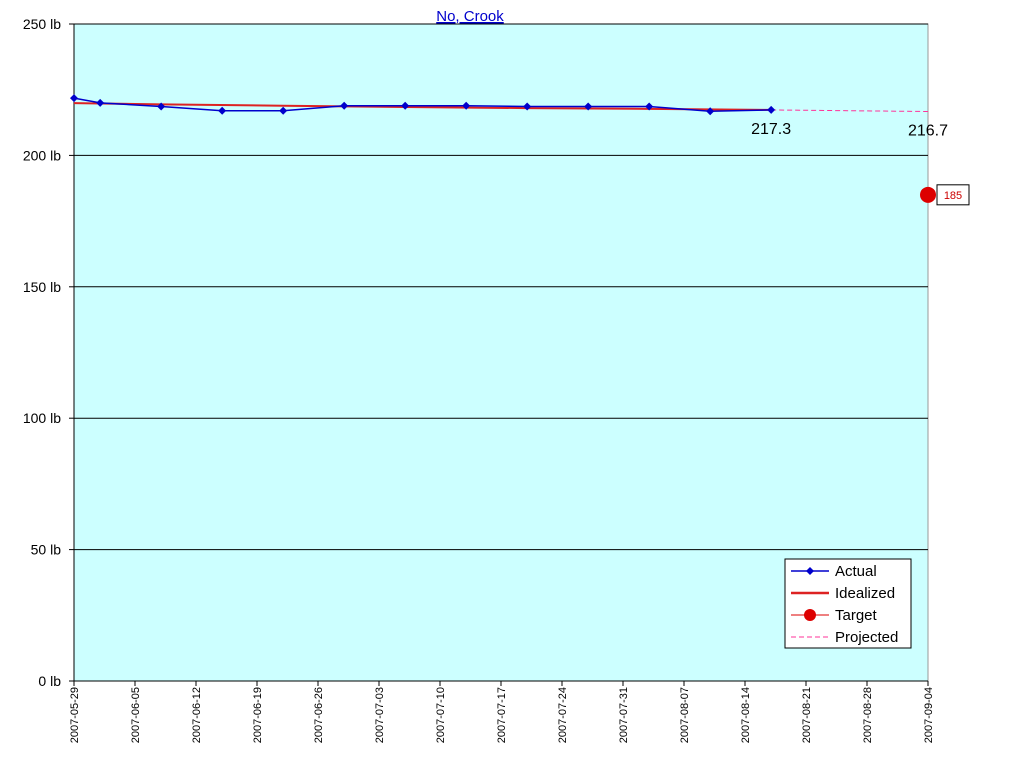  What do you see at coordinates (928, 131) in the screenshot?
I see `data-label: 216.7` at bounding box center [928, 131].